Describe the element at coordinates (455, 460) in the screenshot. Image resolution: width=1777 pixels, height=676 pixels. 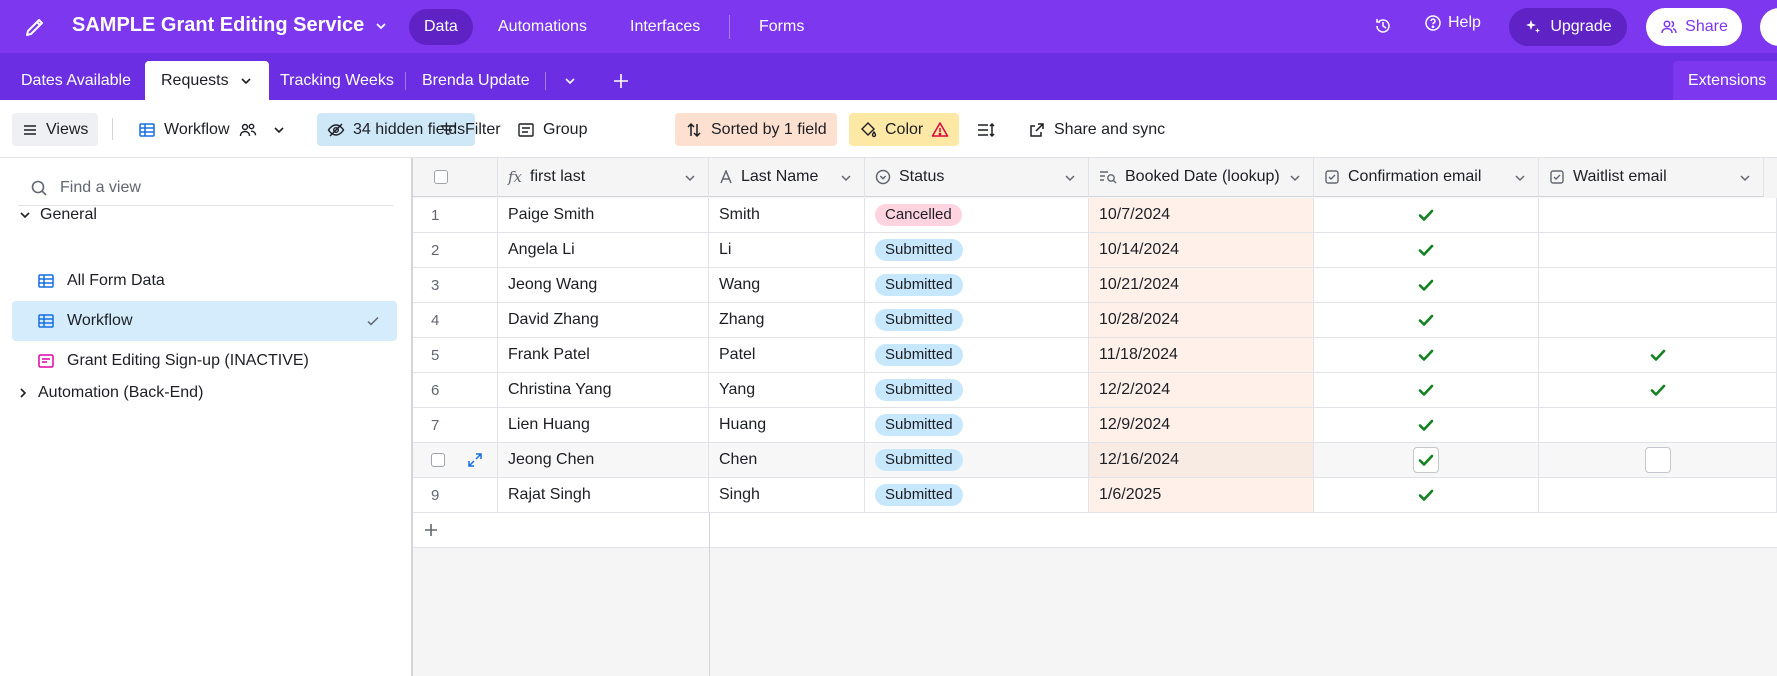
I see `row-number` at that location.